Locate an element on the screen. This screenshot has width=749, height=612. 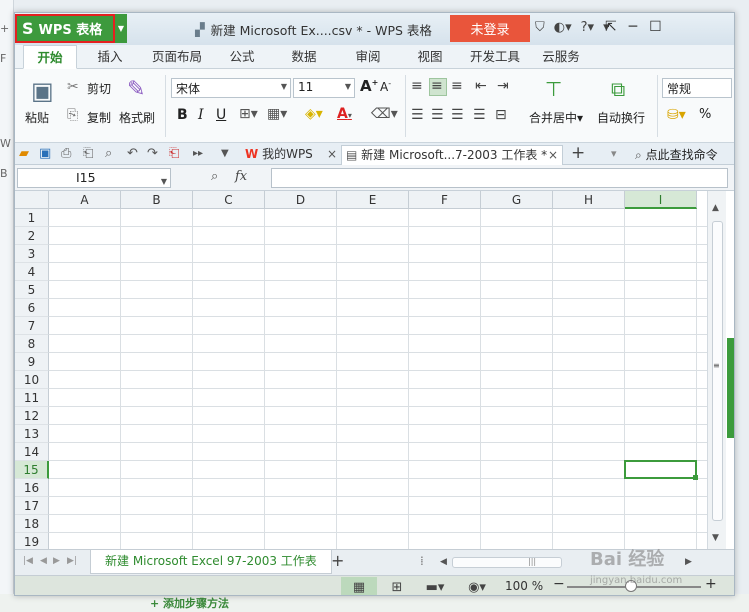
column-header-f: F is located at coordinates (445, 200).